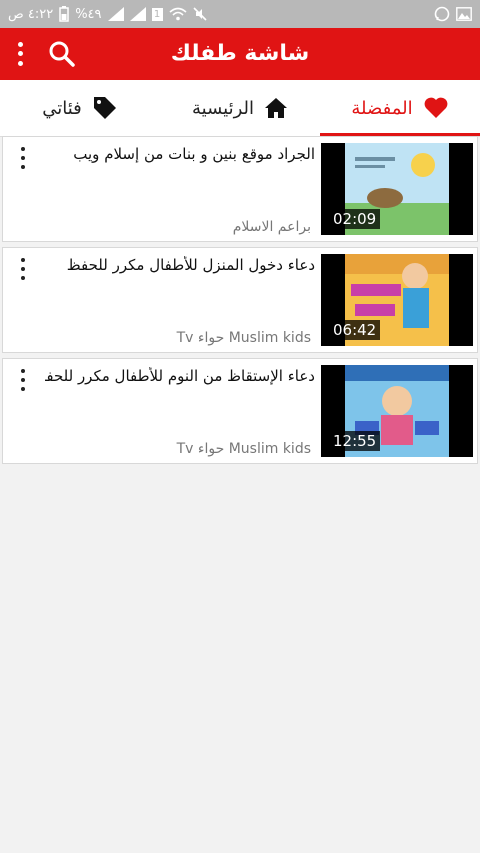 The width and height of the screenshot is (480, 853). I want to click on tab-favorites-label: المفضلة, so click(382, 108).